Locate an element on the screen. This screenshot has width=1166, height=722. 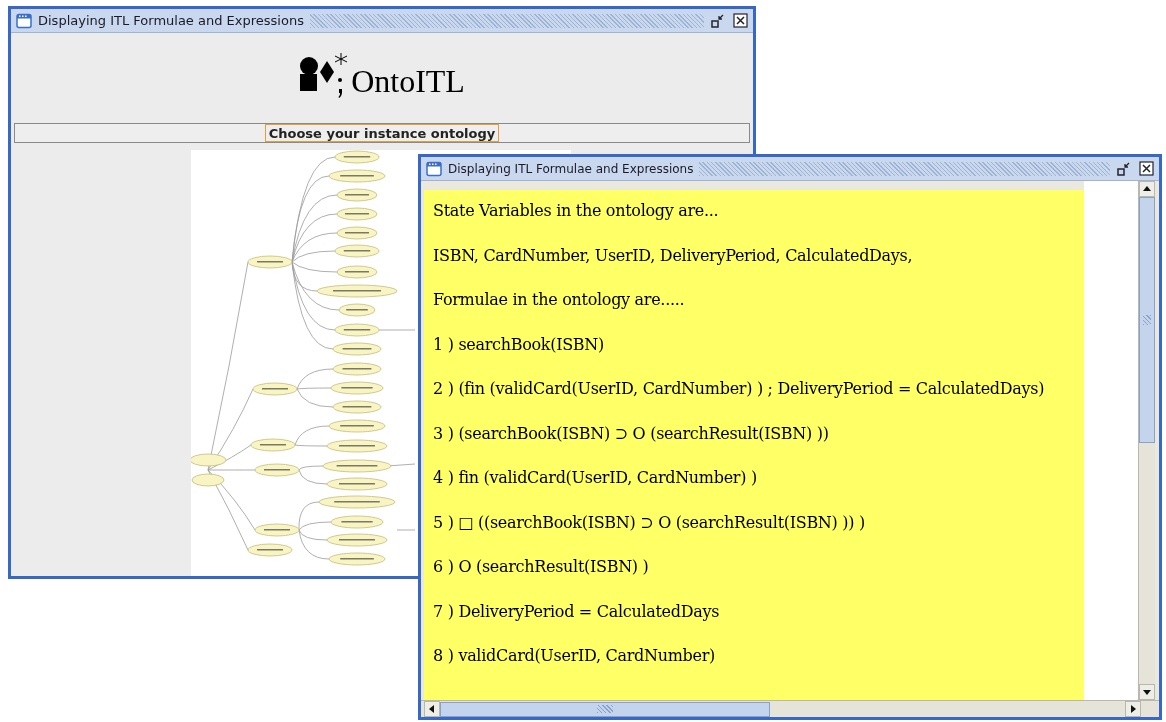
scroll-right-button is located at coordinates (1133, 709).